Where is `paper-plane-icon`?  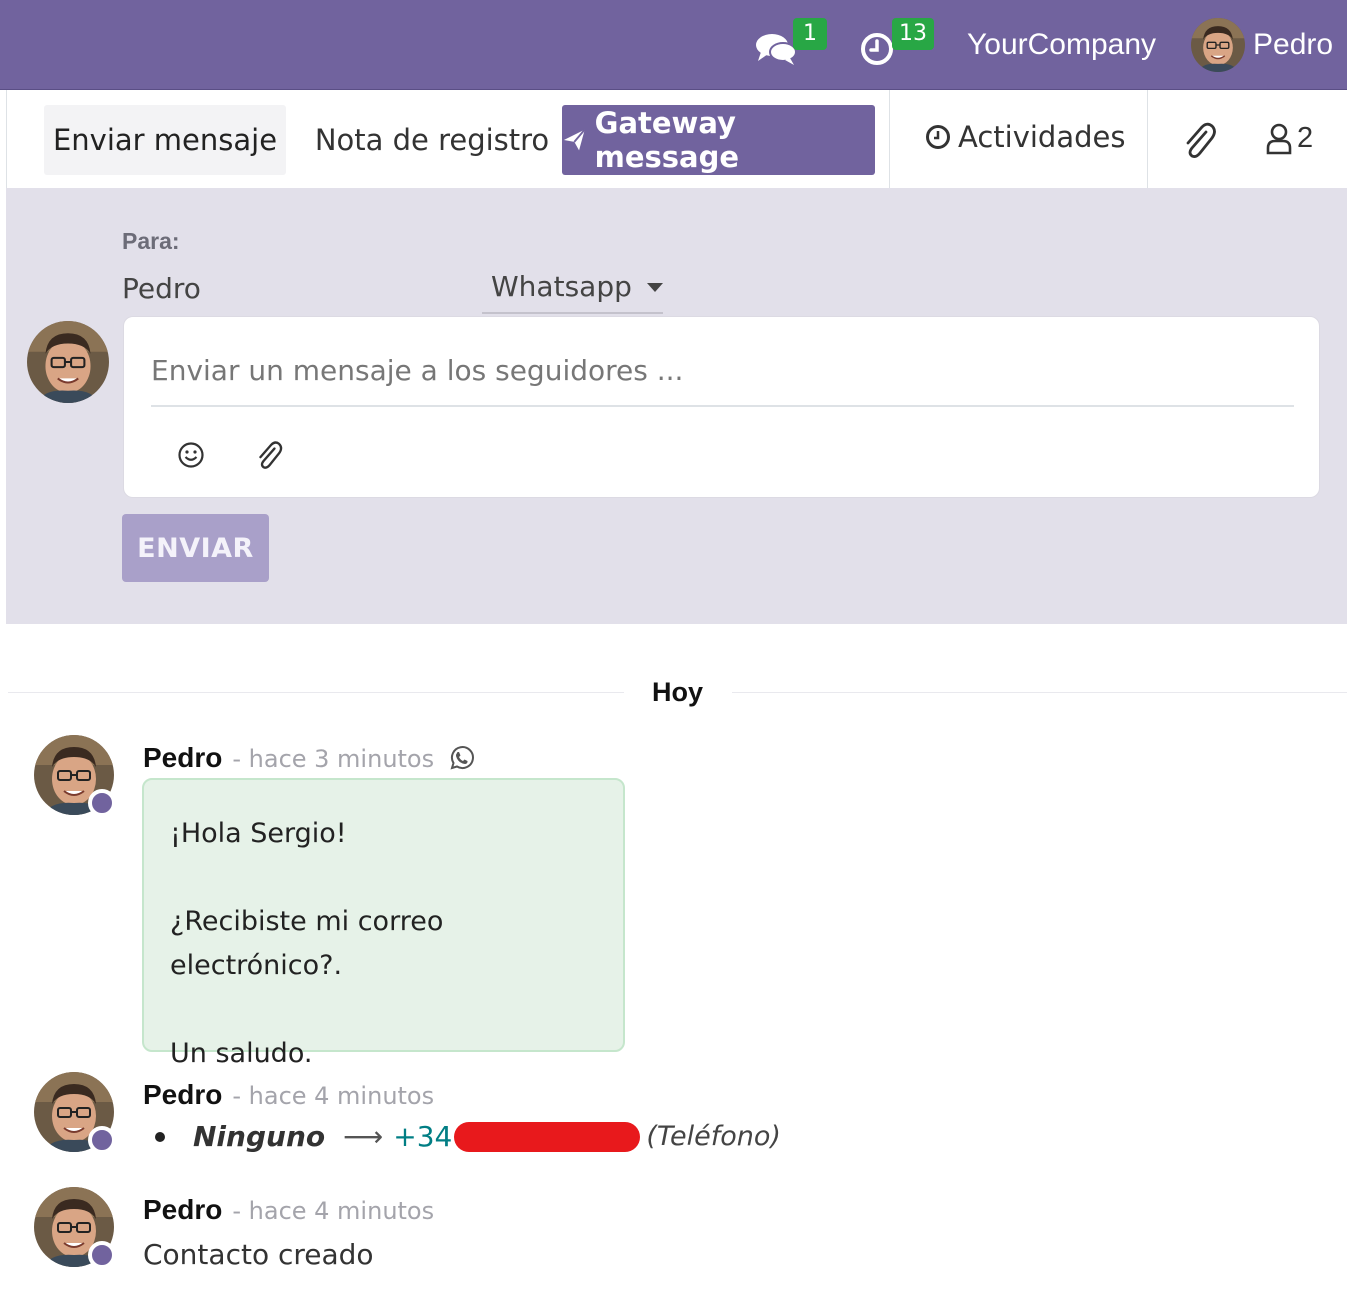 paper-plane-icon is located at coordinates (574, 139).